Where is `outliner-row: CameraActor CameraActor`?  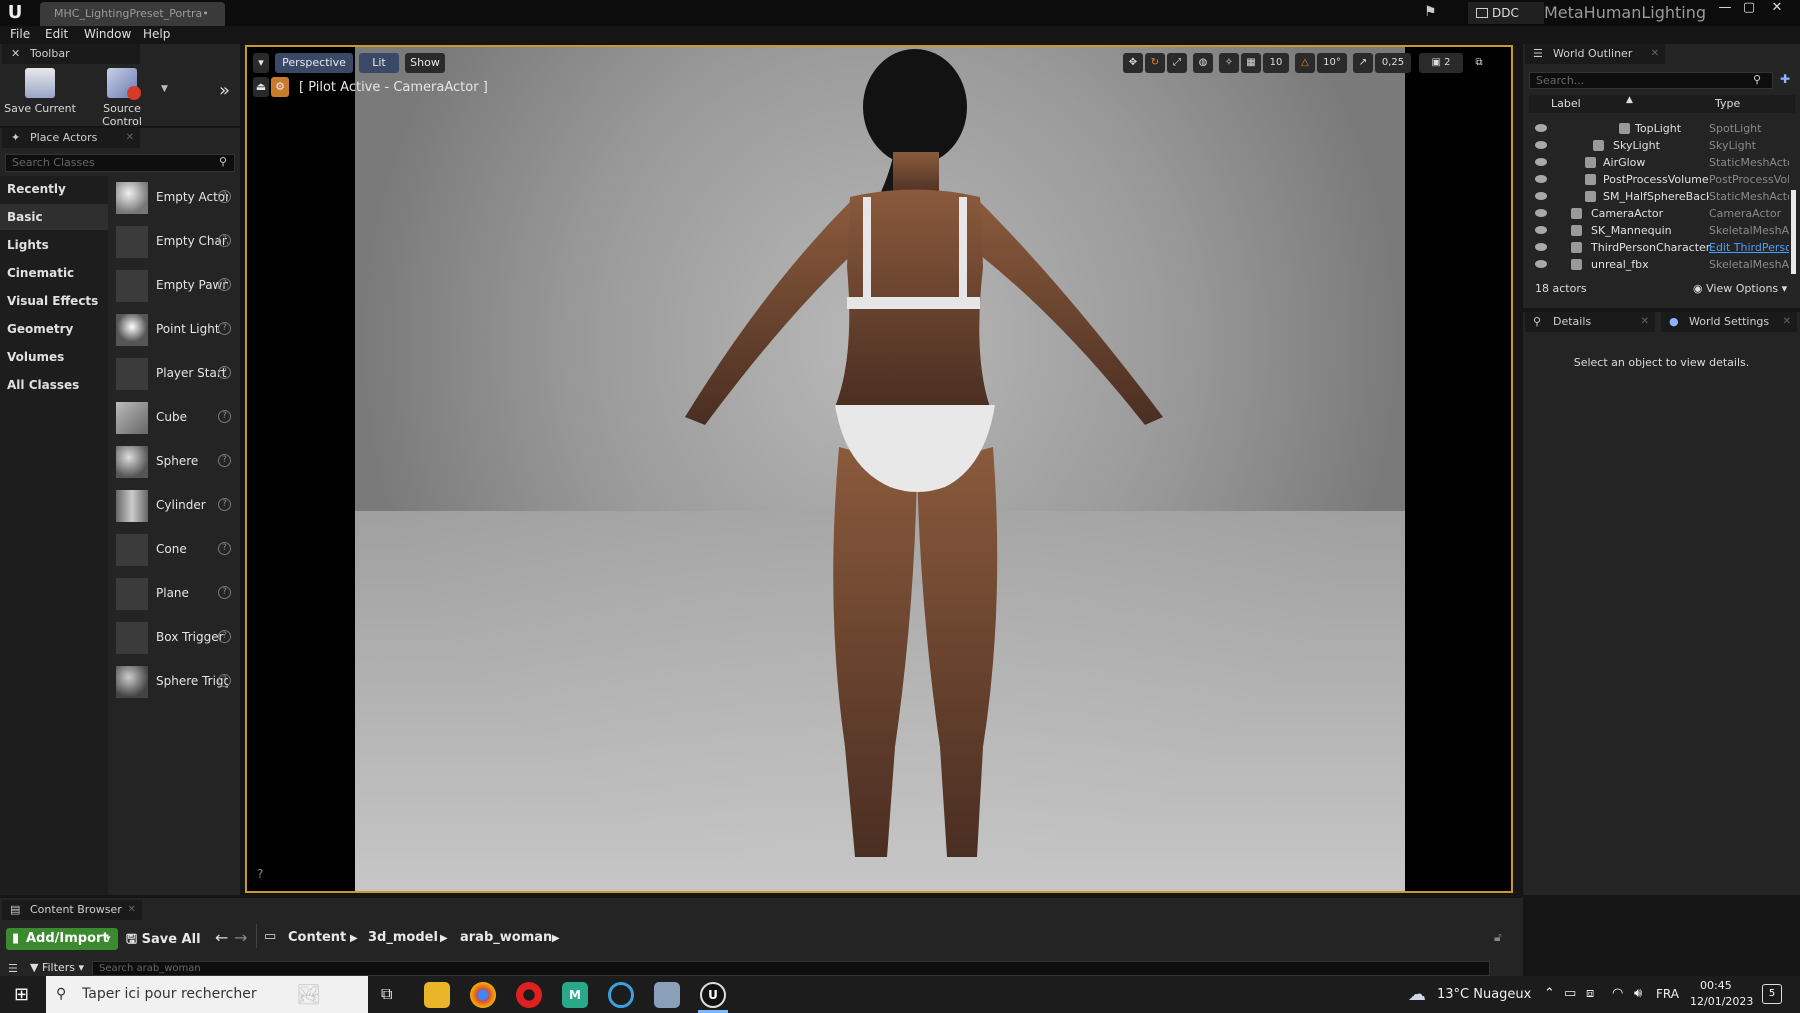 outliner-row: CameraActor CameraActor is located at coordinates (1661, 214).